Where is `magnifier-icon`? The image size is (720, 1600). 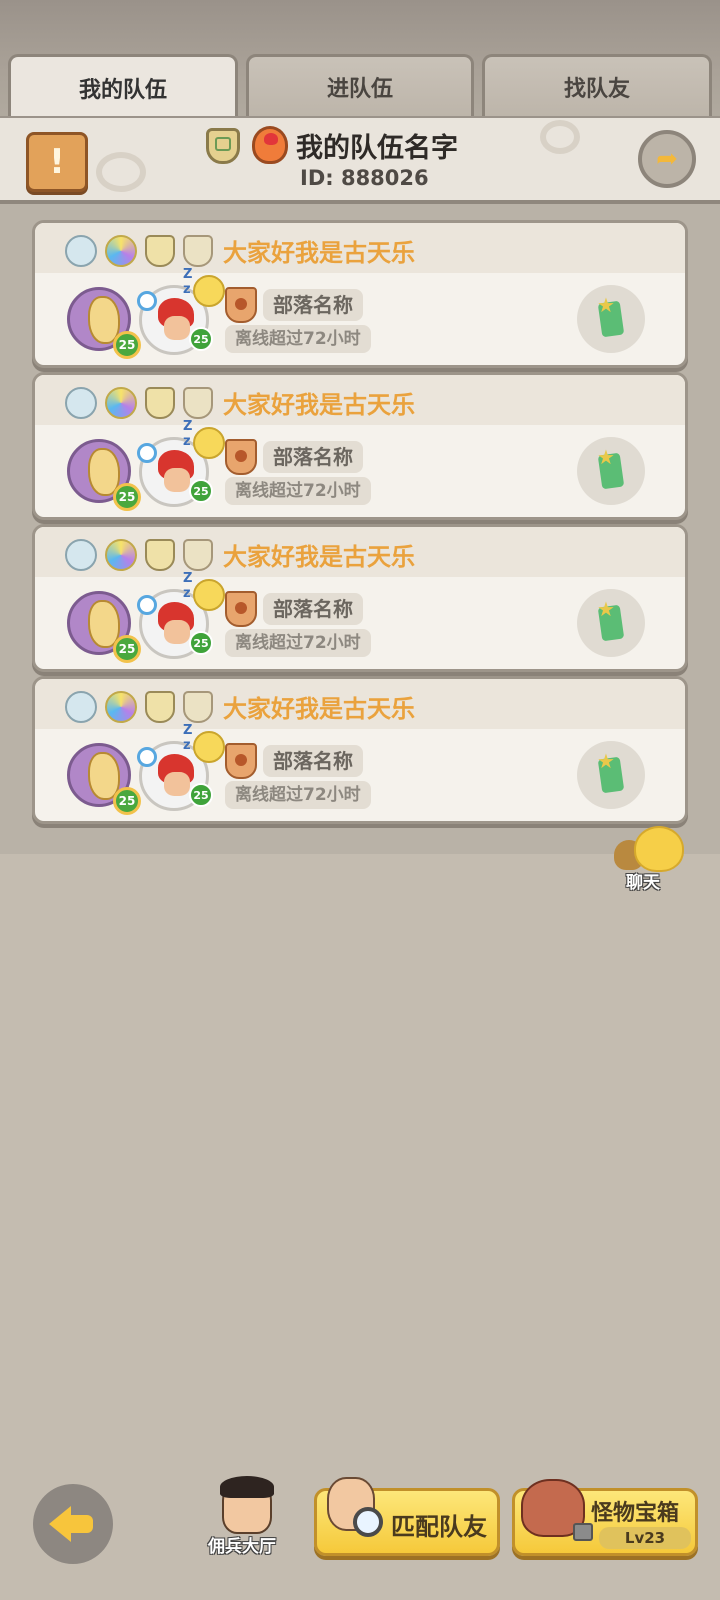 magnifier-icon is located at coordinates (368, 1522).